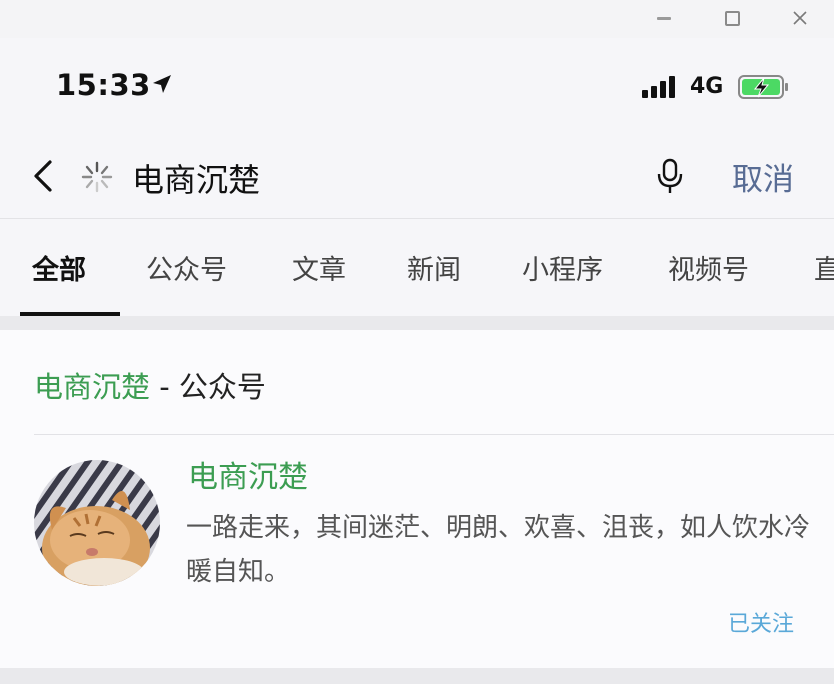 Image resolution: width=834 pixels, height=684 pixels. I want to click on account-description: 一路走来，其间迷茫、明朗、欢喜、沮丧，如人饮水冷暖自知。, so click(498, 550).